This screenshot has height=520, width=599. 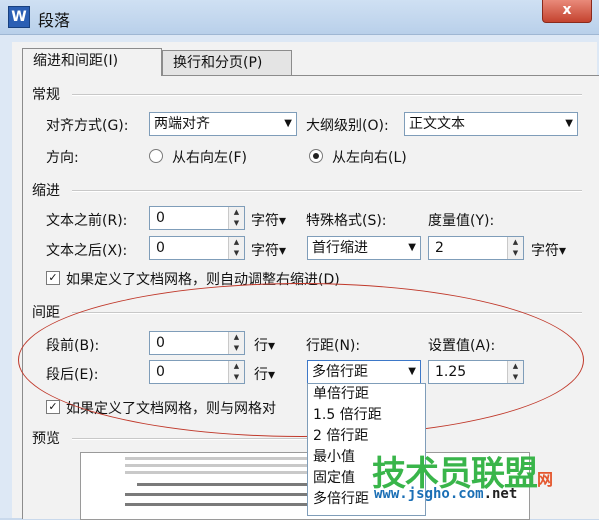 What do you see at coordinates (437, 124) in the screenshot?
I see `outline-level-value: 正文文本` at bounding box center [437, 124].